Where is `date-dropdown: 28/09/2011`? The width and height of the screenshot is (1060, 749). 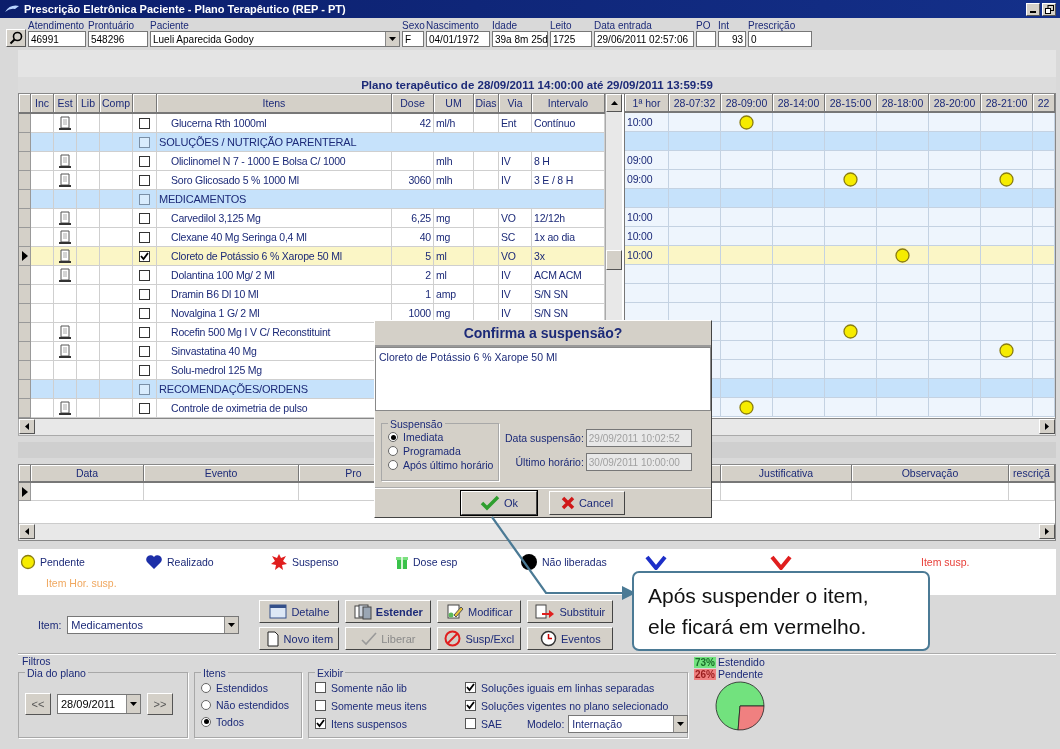 date-dropdown: 28/09/2011 is located at coordinates (99, 704).